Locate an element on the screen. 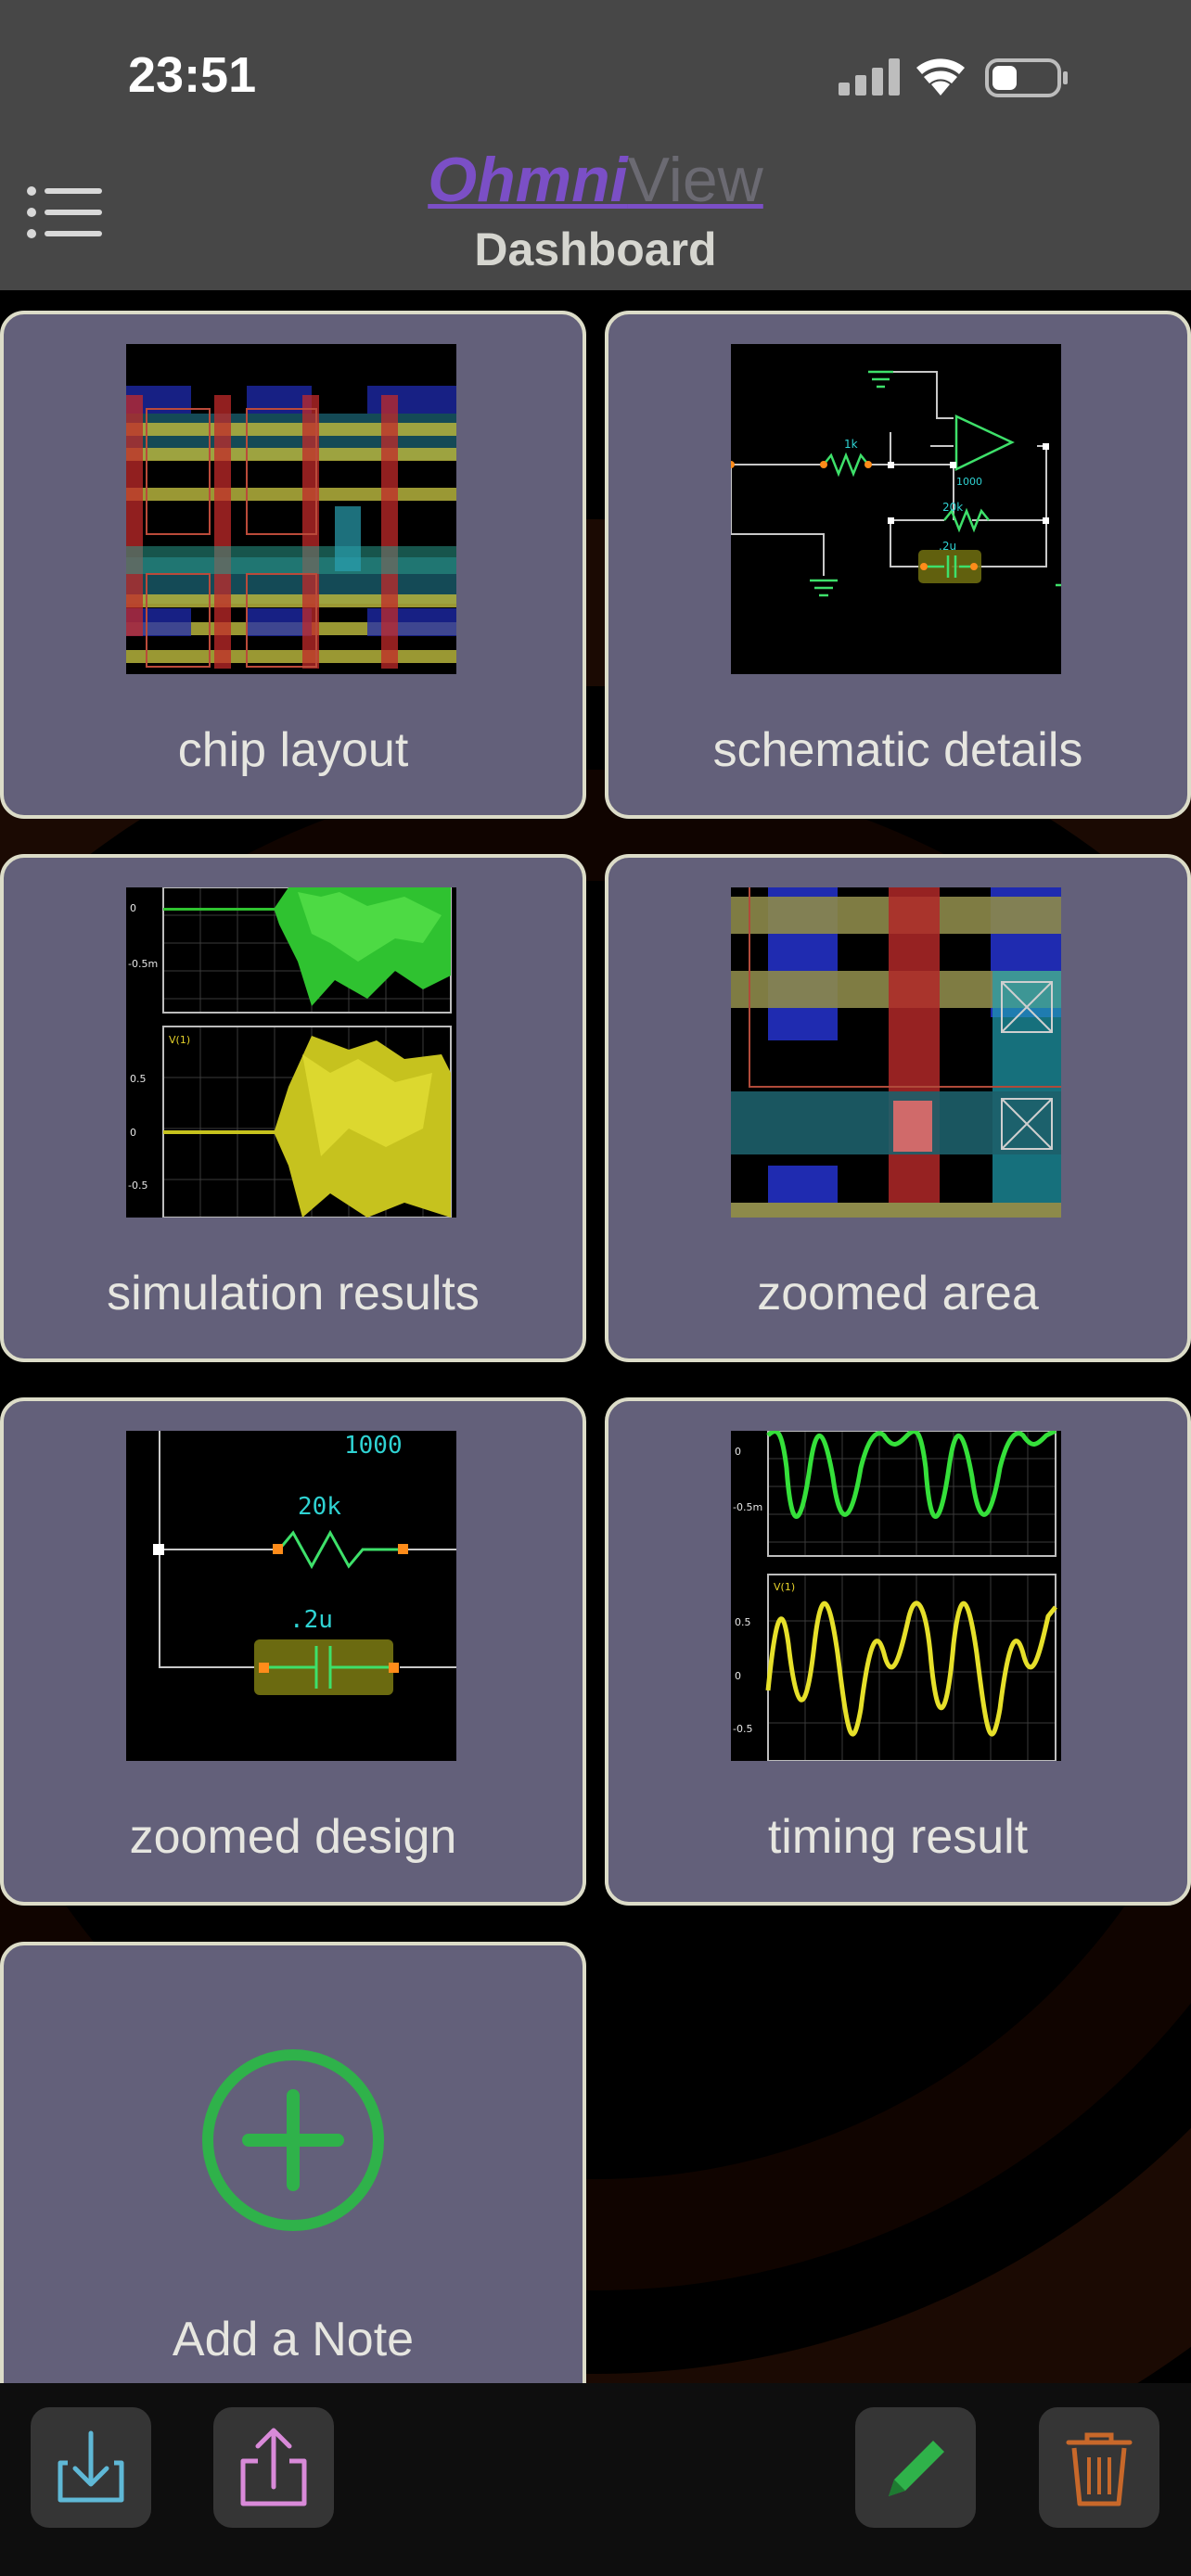 Image resolution: width=1191 pixels, height=2576 pixels. card-label: schematic details is located at coordinates (897, 750).